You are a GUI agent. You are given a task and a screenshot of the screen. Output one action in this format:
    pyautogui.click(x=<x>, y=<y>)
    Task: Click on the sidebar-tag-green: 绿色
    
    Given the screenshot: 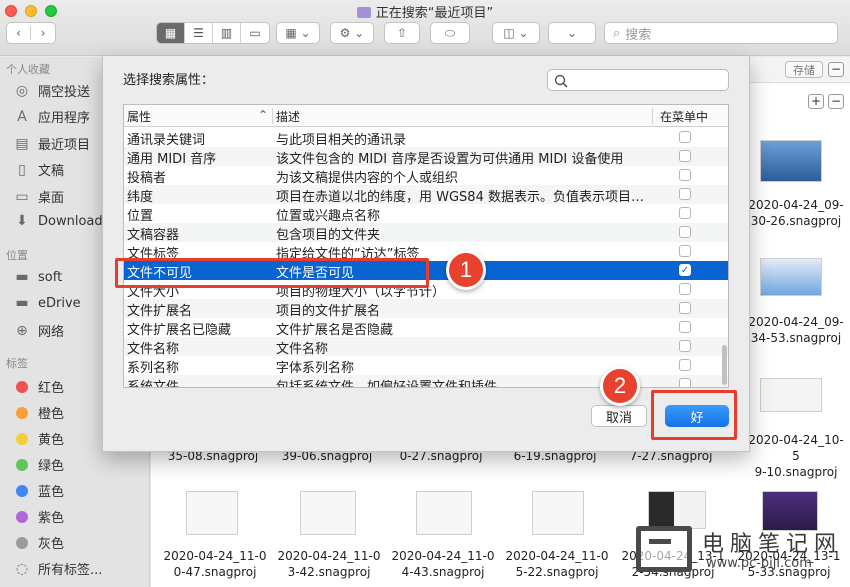 What is the action you would take?
    pyautogui.click(x=39, y=464)
    